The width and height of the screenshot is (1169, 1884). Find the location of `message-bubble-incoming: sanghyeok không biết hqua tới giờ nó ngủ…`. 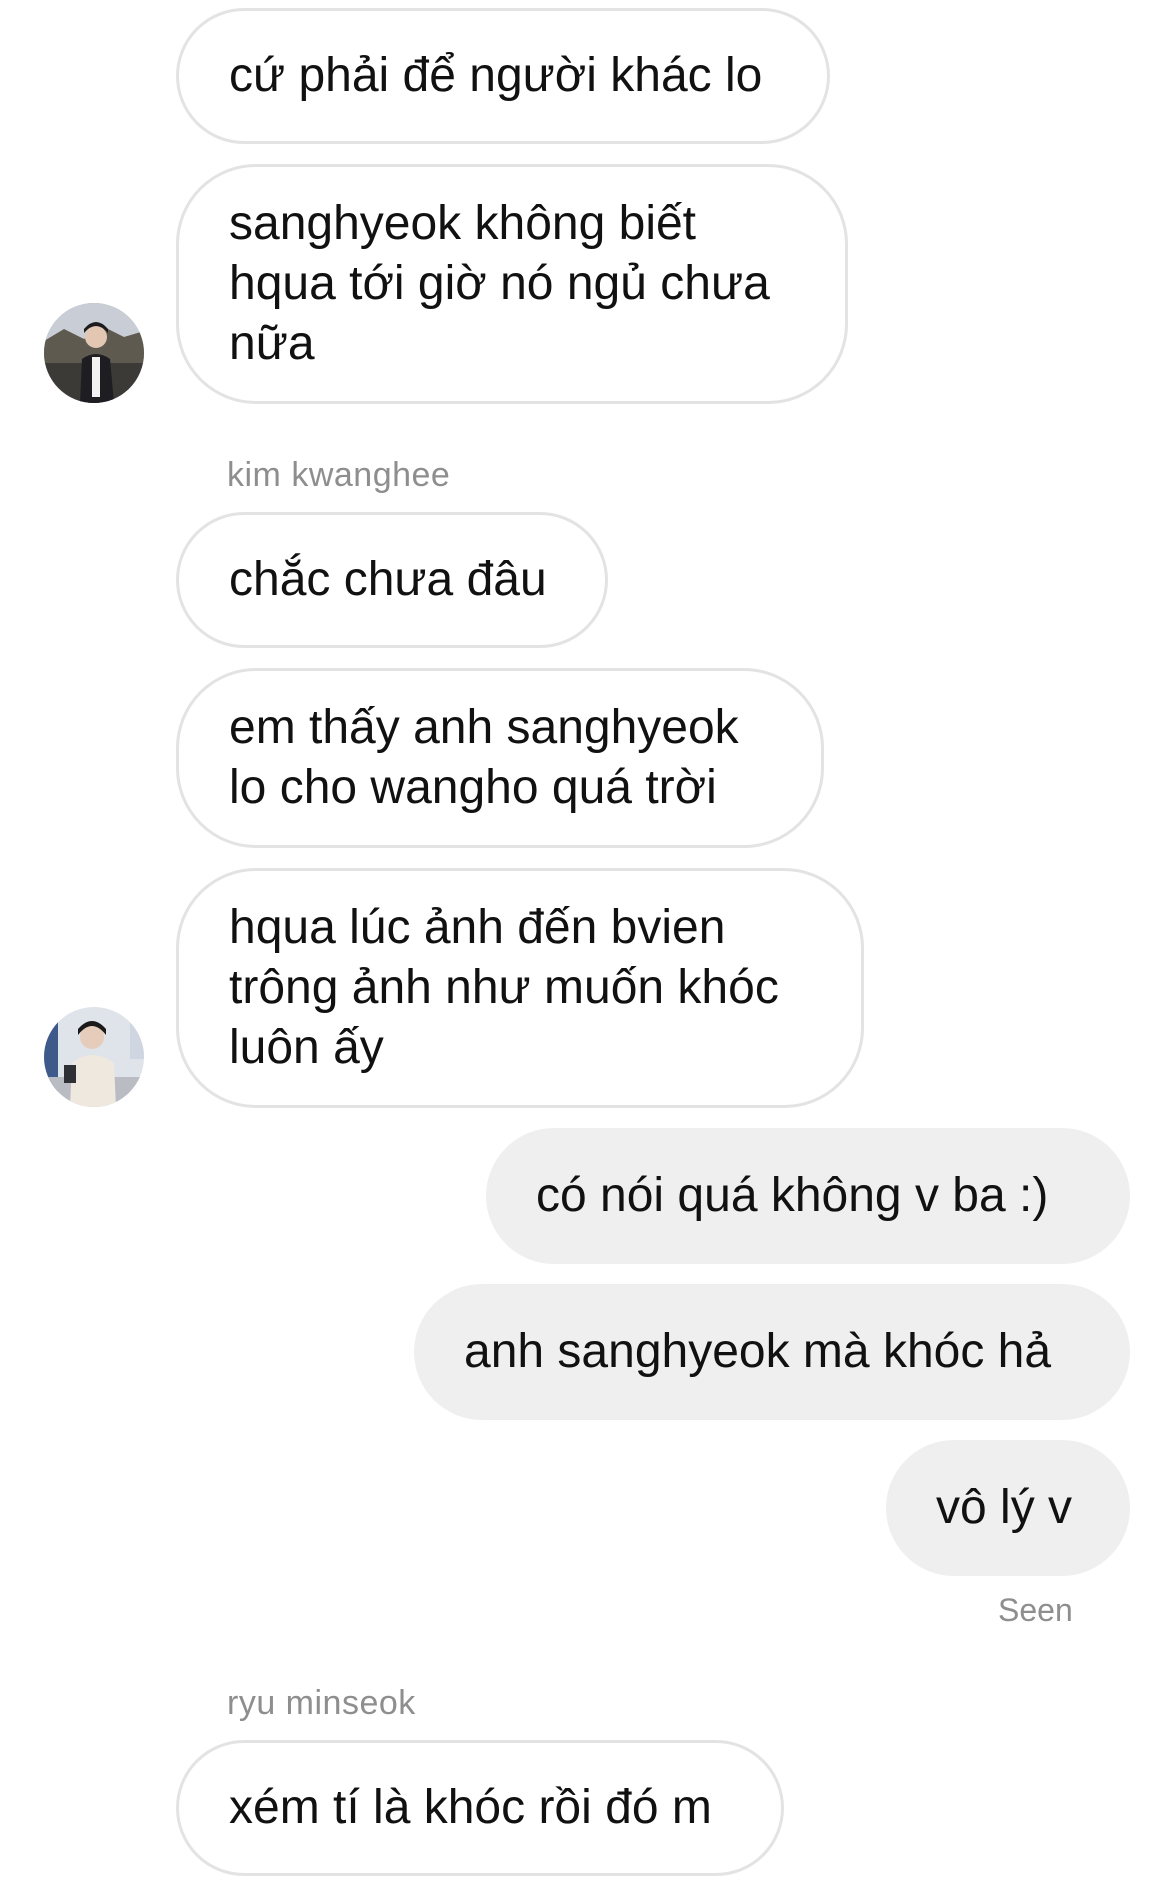

message-bubble-incoming: sanghyeok không biết hqua tới giờ nó ngủ… is located at coordinates (512, 284).